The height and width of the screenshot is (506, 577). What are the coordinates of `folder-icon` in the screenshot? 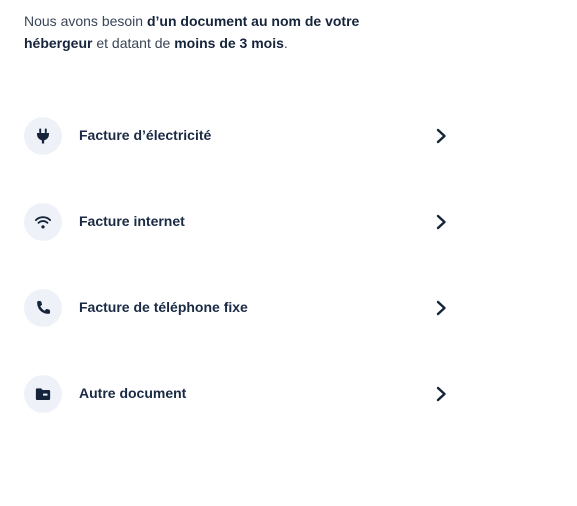 It's located at (43, 394).